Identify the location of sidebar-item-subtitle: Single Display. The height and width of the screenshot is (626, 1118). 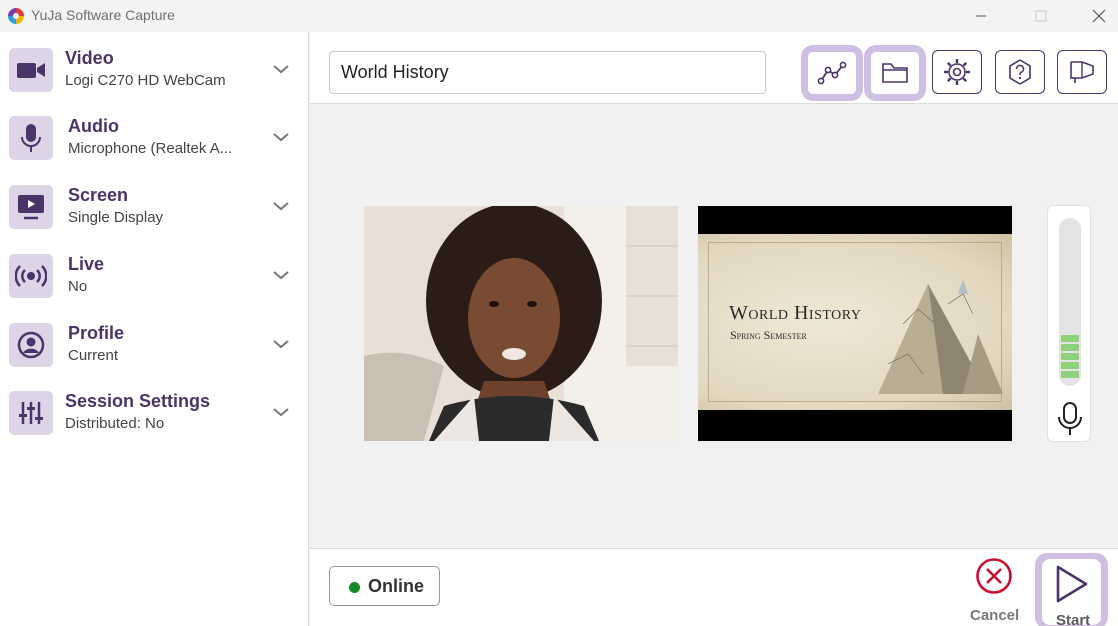
(116, 217).